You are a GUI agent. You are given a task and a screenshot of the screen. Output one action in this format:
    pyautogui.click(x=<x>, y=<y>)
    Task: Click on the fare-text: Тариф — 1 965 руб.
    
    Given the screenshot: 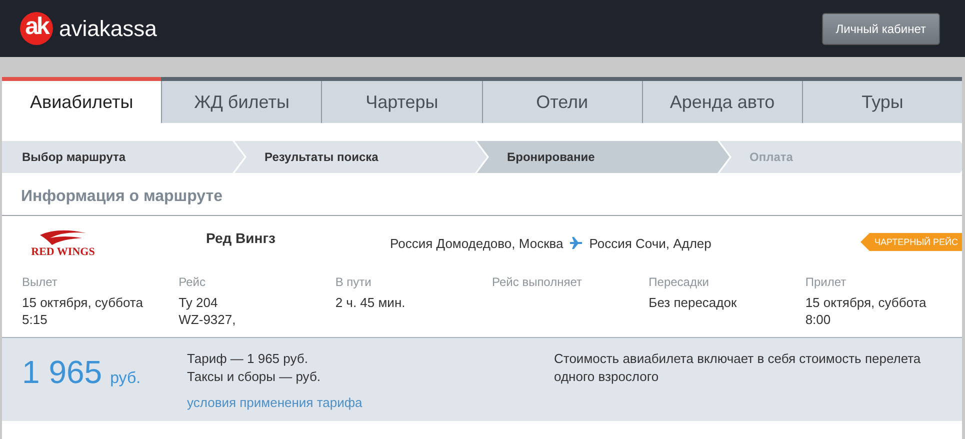 What is the action you would take?
    pyautogui.click(x=247, y=359)
    